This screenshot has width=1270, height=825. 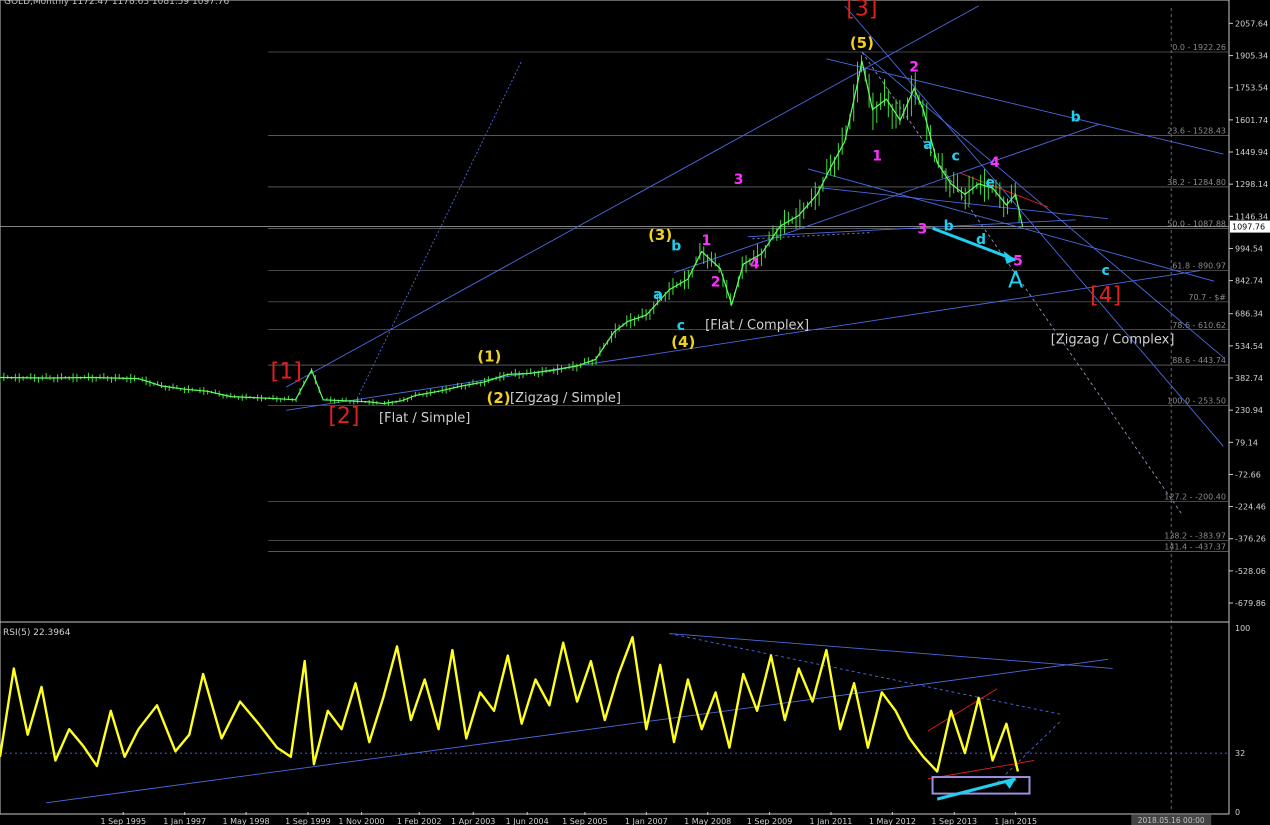 What do you see at coordinates (510, 704) in the screenshot?
I see `rsi-series-line` at bounding box center [510, 704].